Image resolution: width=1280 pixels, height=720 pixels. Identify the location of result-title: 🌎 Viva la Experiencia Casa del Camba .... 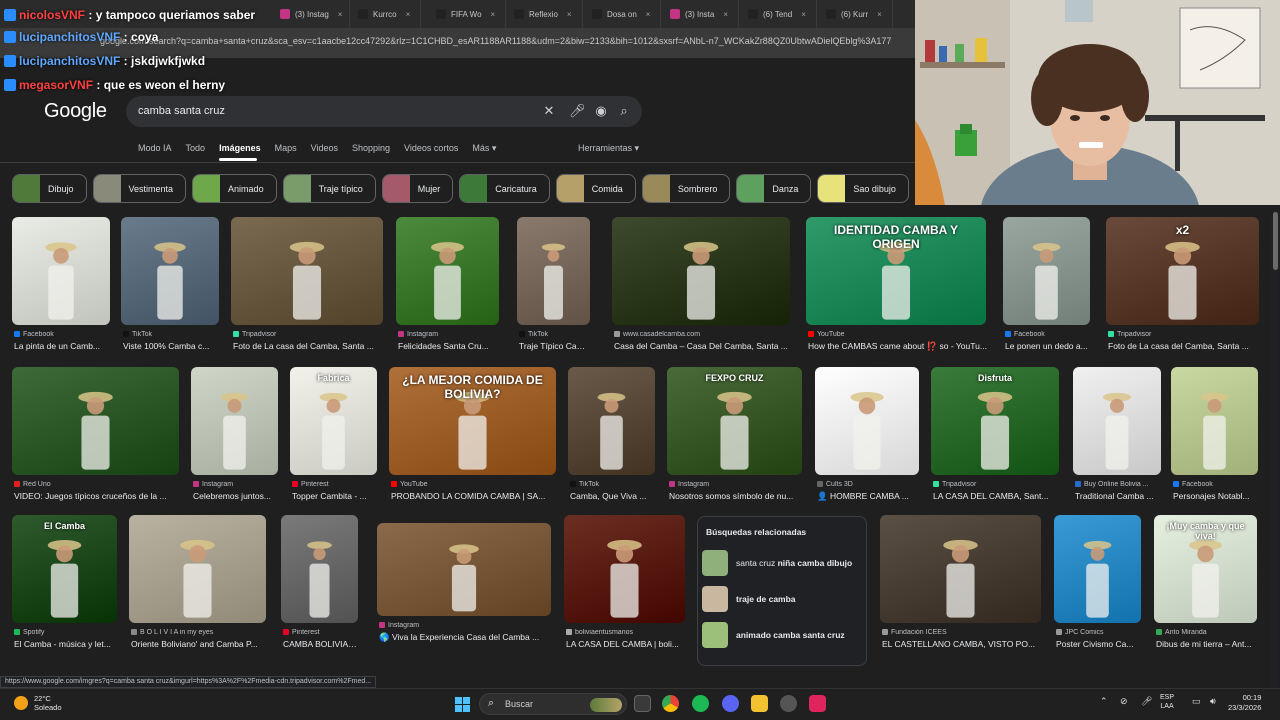
(466, 637).